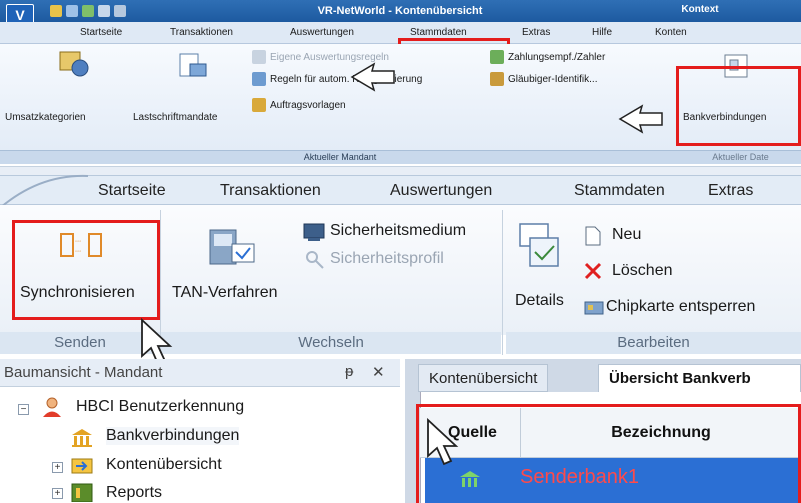 The image size is (801, 503). What do you see at coordinates (173, 436) in the screenshot?
I see `tree-item-bankverbindungen: Bankverbindungen` at bounding box center [173, 436].